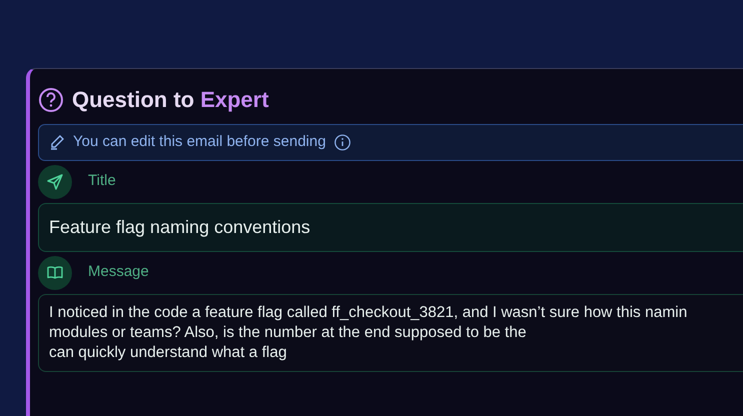 The image size is (743, 416). Describe the element at coordinates (55, 181) in the screenshot. I see `send-icon` at that location.